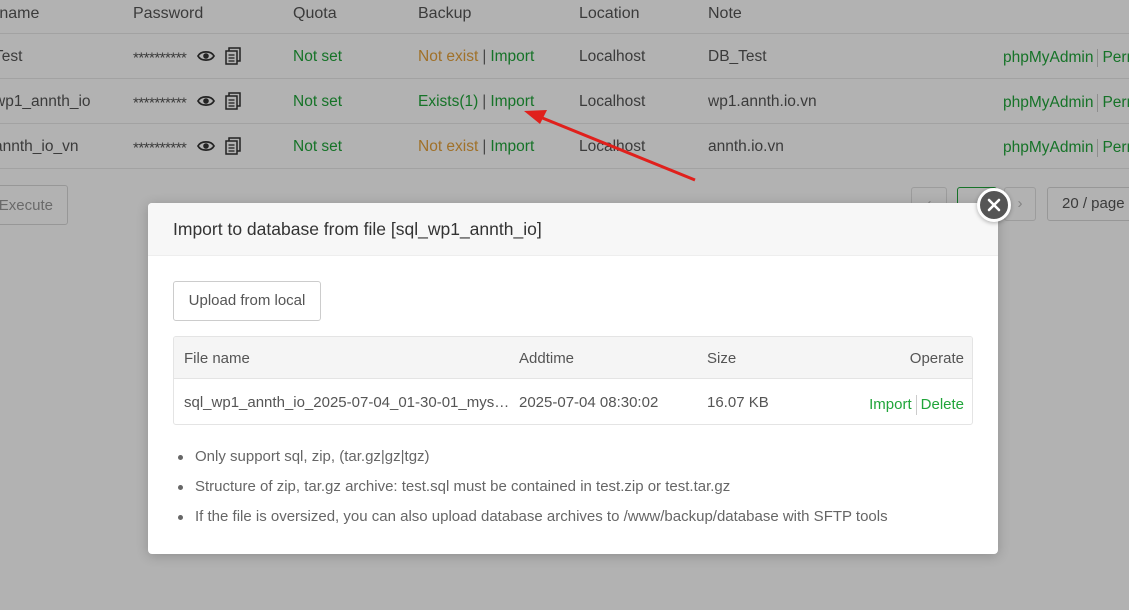  I want to click on close-button, so click(994, 205).